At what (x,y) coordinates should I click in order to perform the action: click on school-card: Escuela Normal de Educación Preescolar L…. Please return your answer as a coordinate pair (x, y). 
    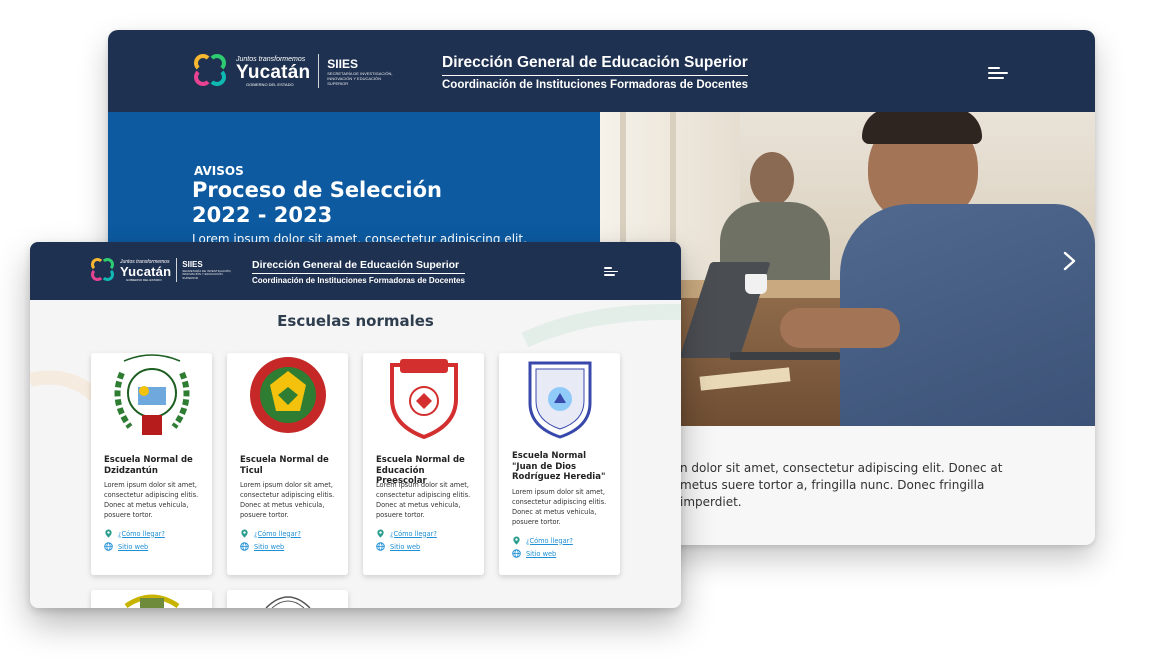
    Looking at the image, I should click on (423, 464).